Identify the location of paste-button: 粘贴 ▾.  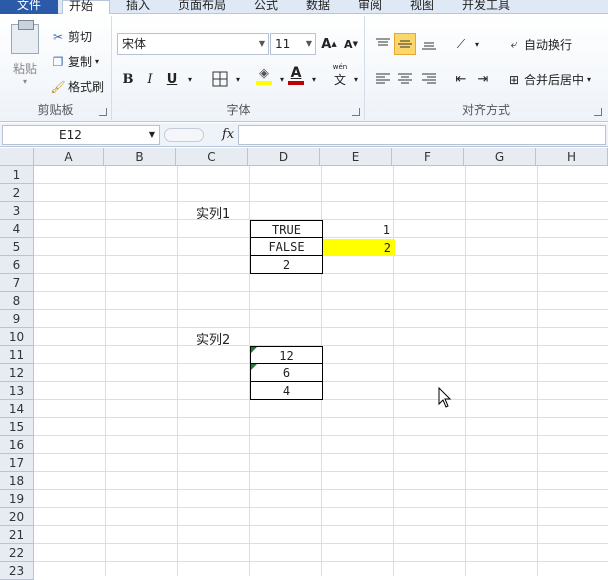
(25, 53).